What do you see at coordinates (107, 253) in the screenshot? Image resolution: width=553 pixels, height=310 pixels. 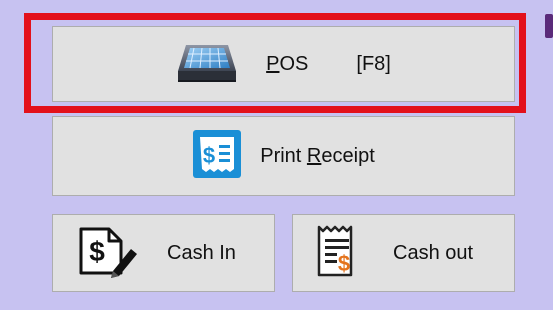 I see `dollar-document-pen-icon: $` at bounding box center [107, 253].